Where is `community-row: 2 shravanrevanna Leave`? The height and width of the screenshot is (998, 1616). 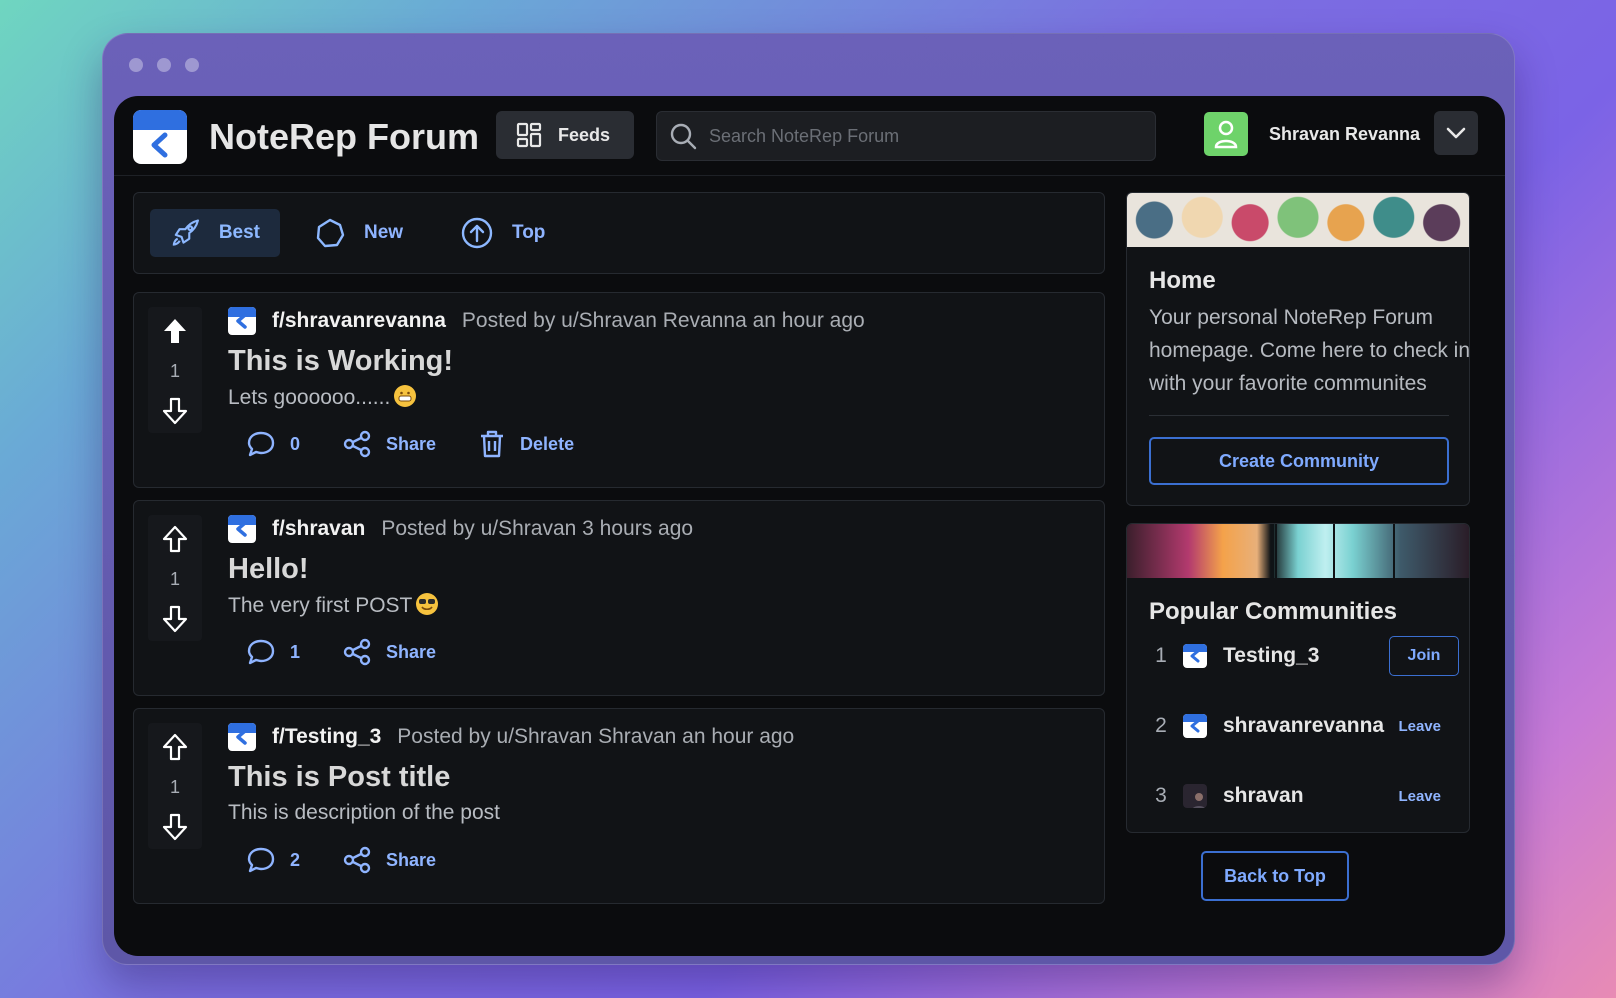 community-row: 2 shravanrevanna Leave is located at coordinates (1304, 726).